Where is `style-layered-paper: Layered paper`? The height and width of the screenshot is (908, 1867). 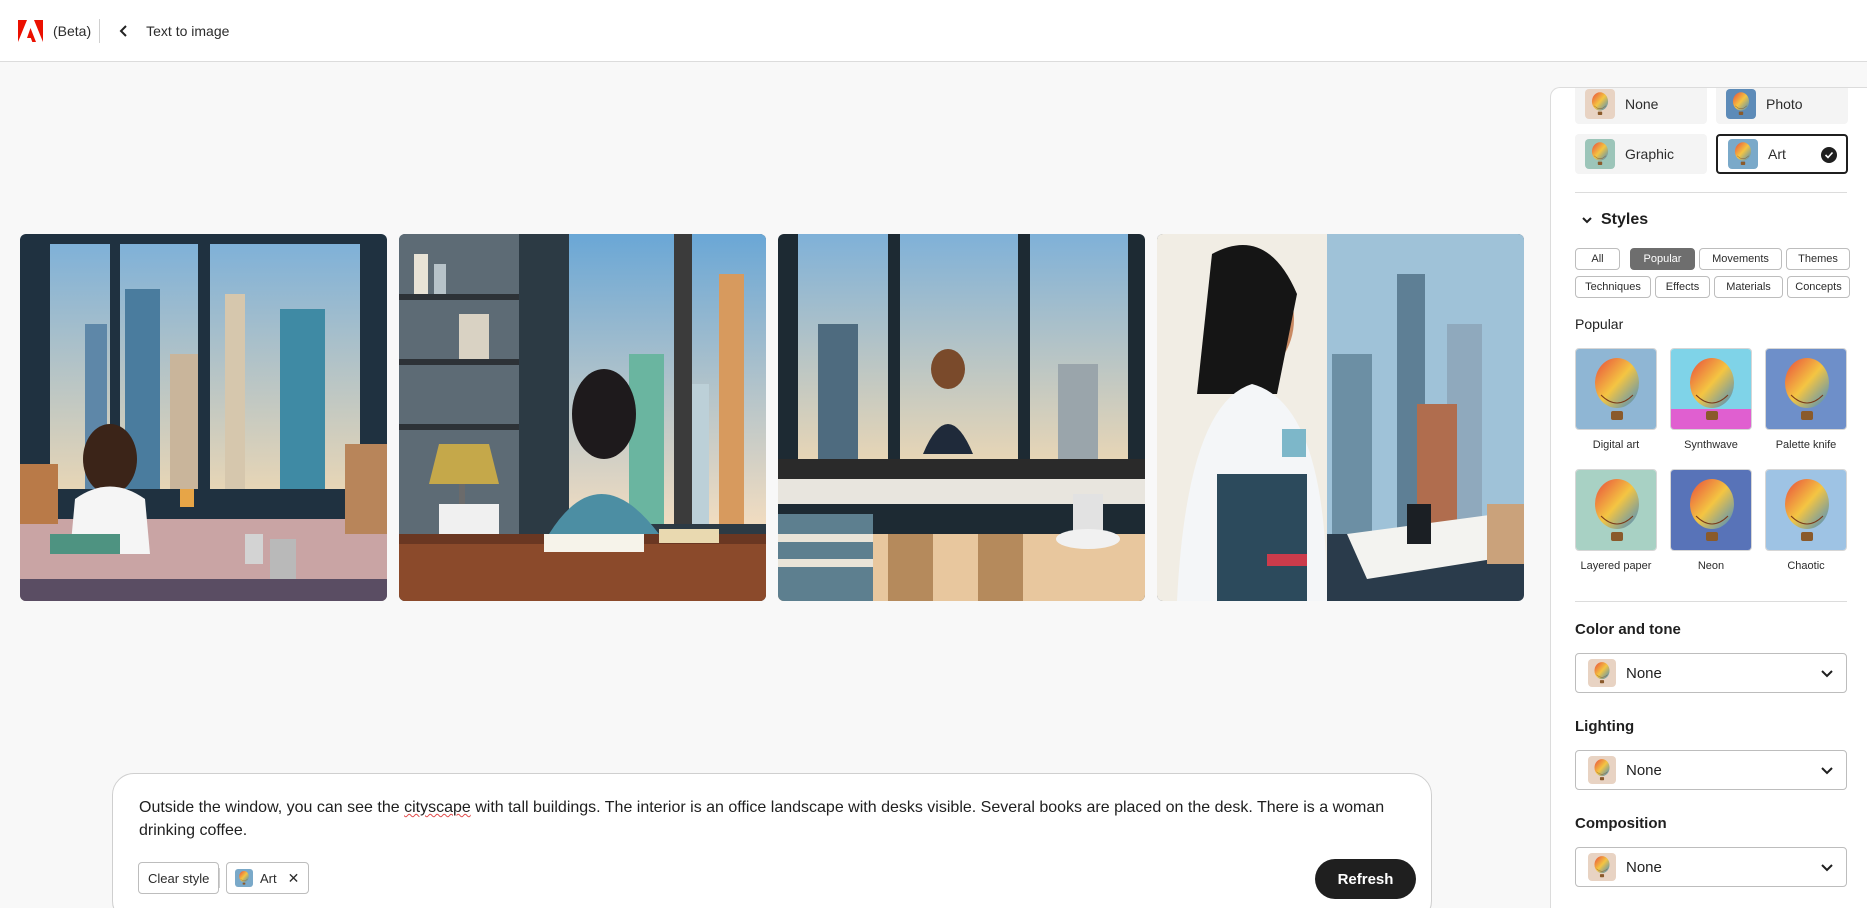 style-layered-paper: Layered paper is located at coordinates (1616, 520).